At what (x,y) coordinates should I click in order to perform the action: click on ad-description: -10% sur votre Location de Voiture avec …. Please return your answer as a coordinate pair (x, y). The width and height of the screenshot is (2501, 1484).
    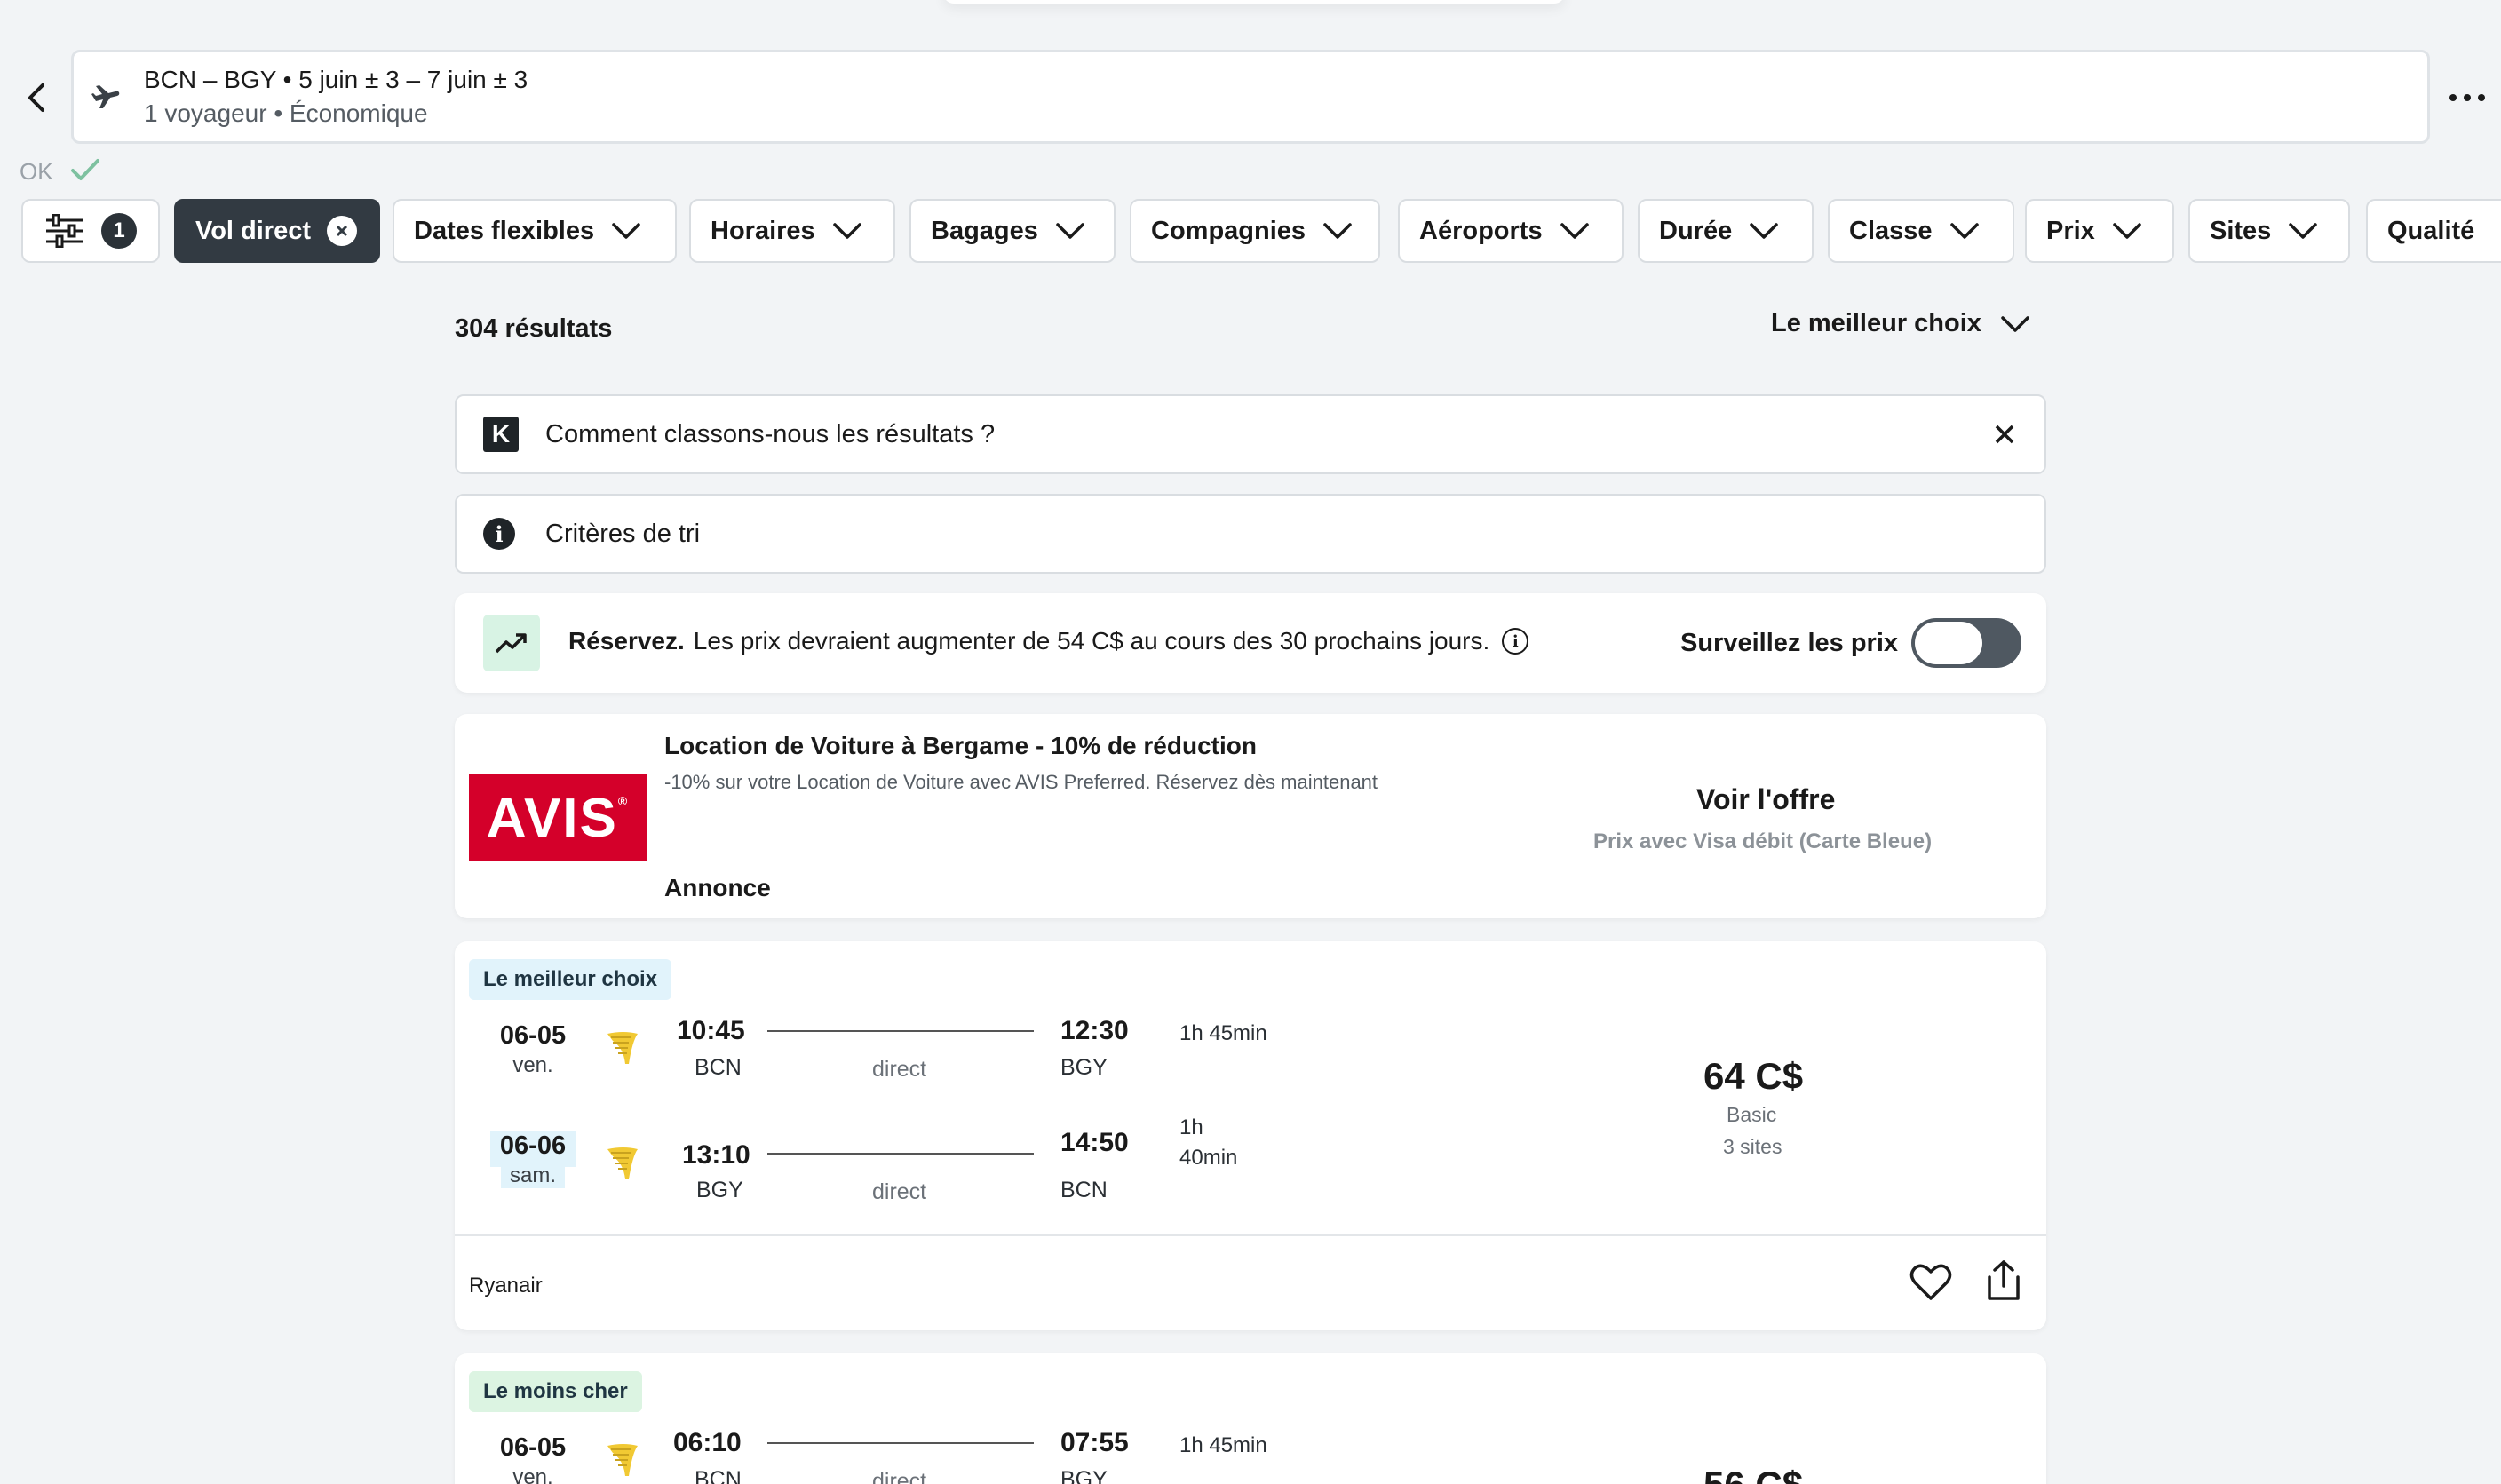
    Looking at the image, I should click on (1021, 782).